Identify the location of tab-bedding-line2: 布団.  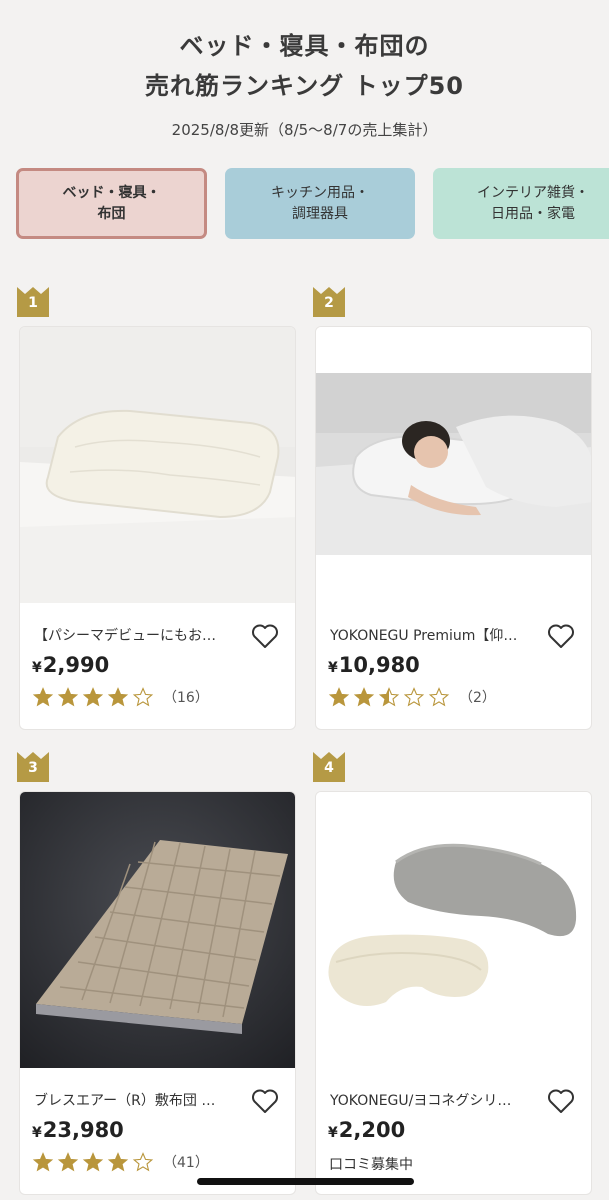
(111, 213).